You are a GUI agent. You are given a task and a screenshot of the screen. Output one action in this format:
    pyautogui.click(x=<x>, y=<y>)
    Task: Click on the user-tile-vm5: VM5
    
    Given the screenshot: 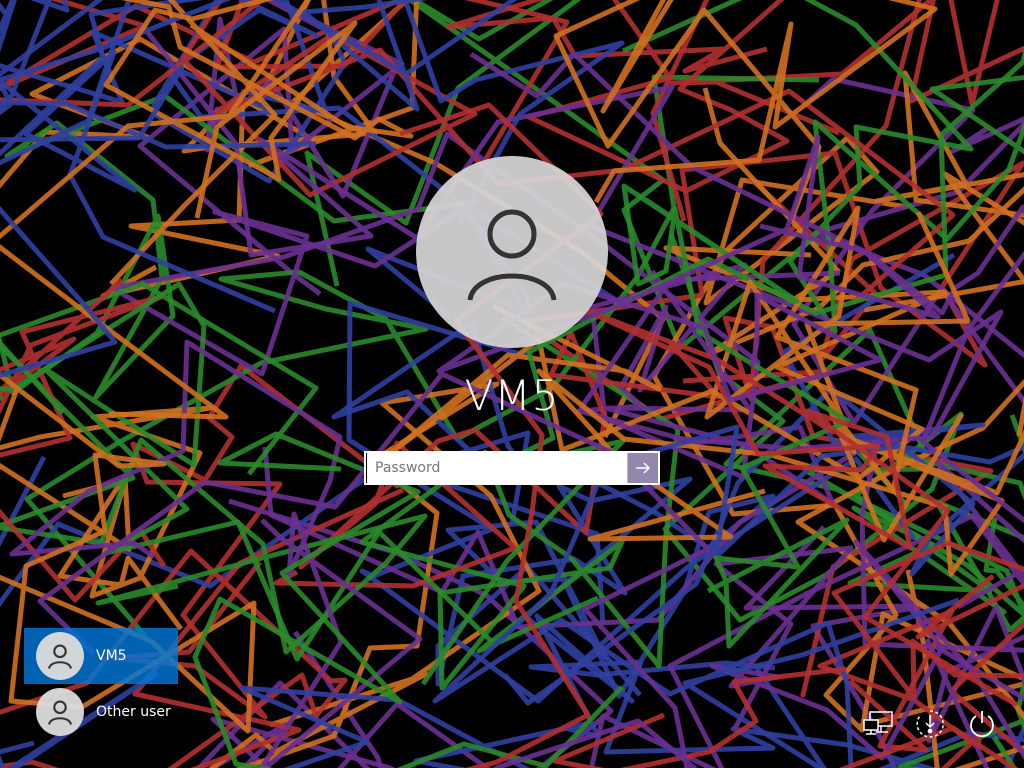 What is the action you would take?
    pyautogui.click(x=101, y=656)
    